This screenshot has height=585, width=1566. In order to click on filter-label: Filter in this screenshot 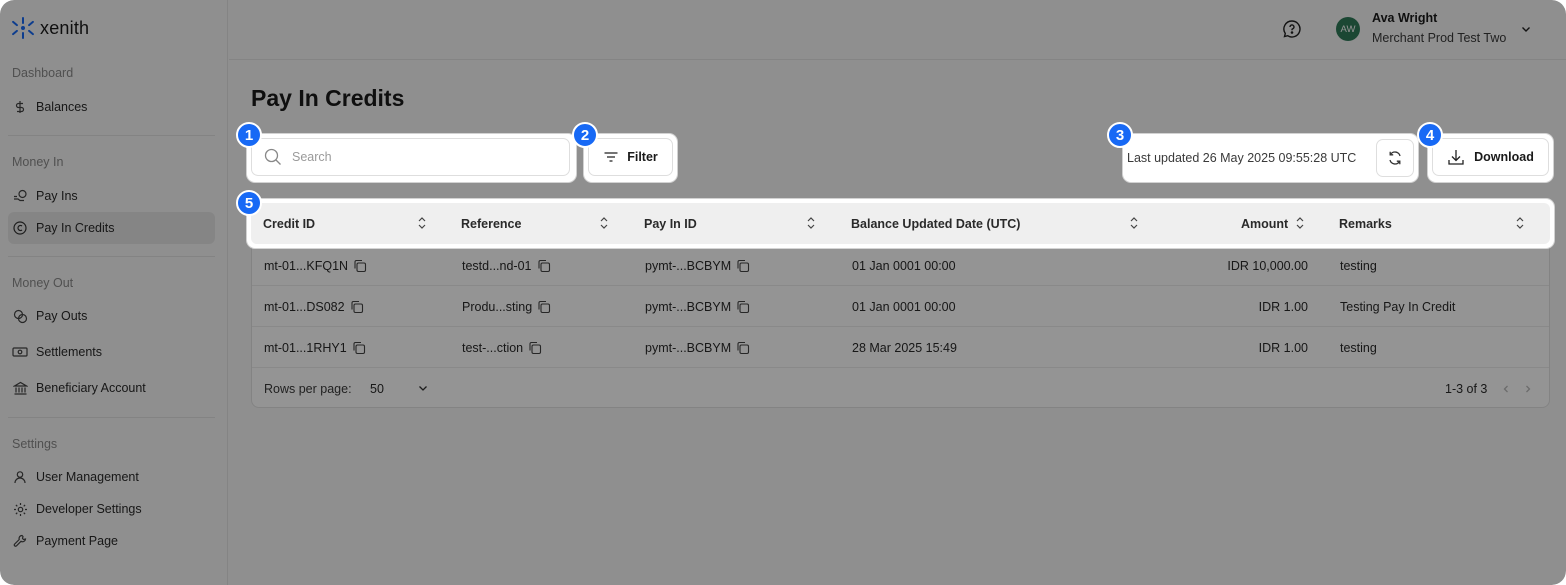, I will do `click(642, 157)`.